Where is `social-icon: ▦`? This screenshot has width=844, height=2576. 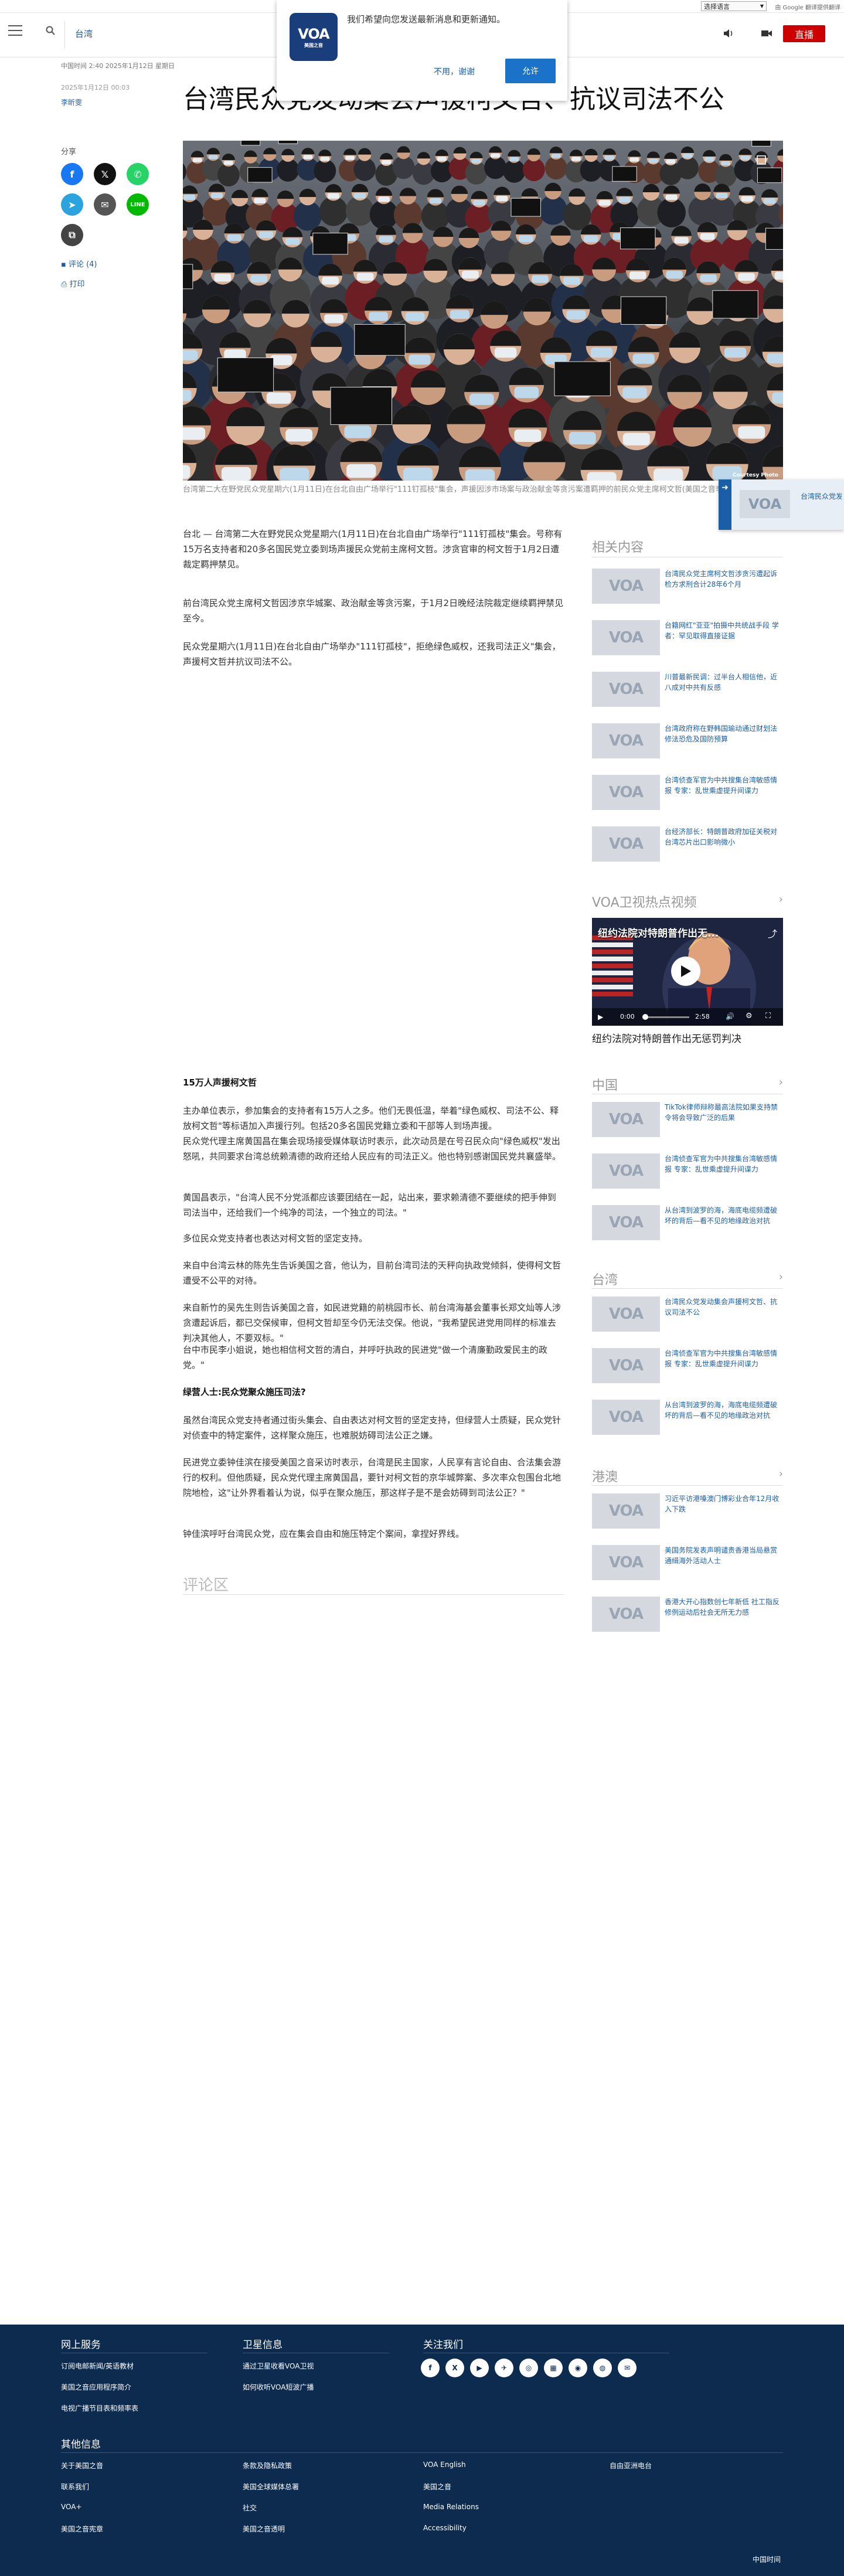
social-icon: ▦ is located at coordinates (553, 2368).